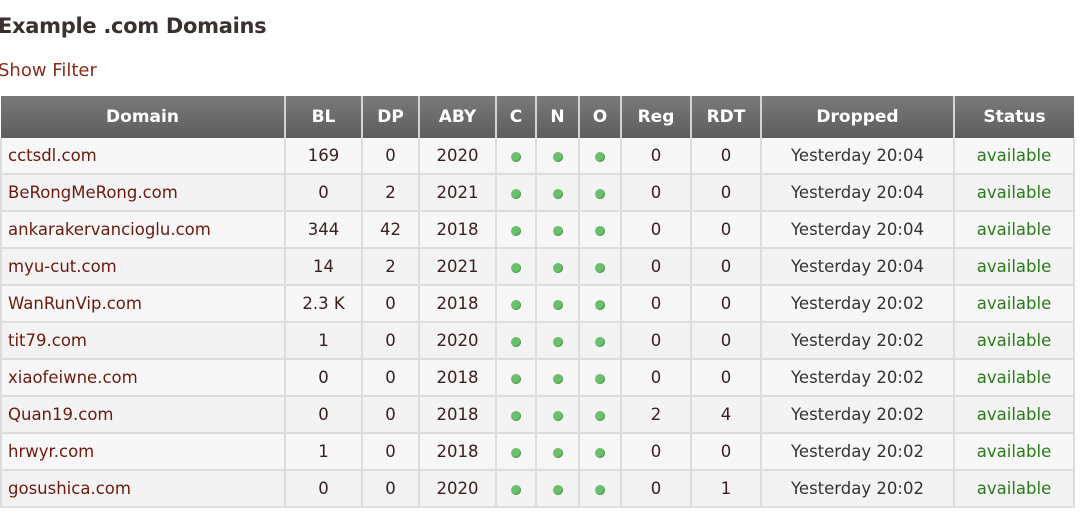 Image resolution: width=1080 pixels, height=531 pixels. I want to click on domain-link: ankarakervancioglu.com, so click(109, 229).